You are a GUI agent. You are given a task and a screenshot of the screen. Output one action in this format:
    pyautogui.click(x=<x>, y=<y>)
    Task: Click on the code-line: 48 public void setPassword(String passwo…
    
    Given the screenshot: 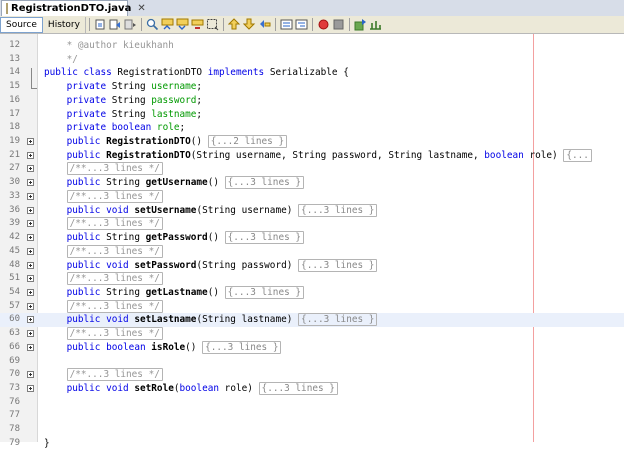 What is the action you would take?
    pyautogui.click(x=312, y=265)
    